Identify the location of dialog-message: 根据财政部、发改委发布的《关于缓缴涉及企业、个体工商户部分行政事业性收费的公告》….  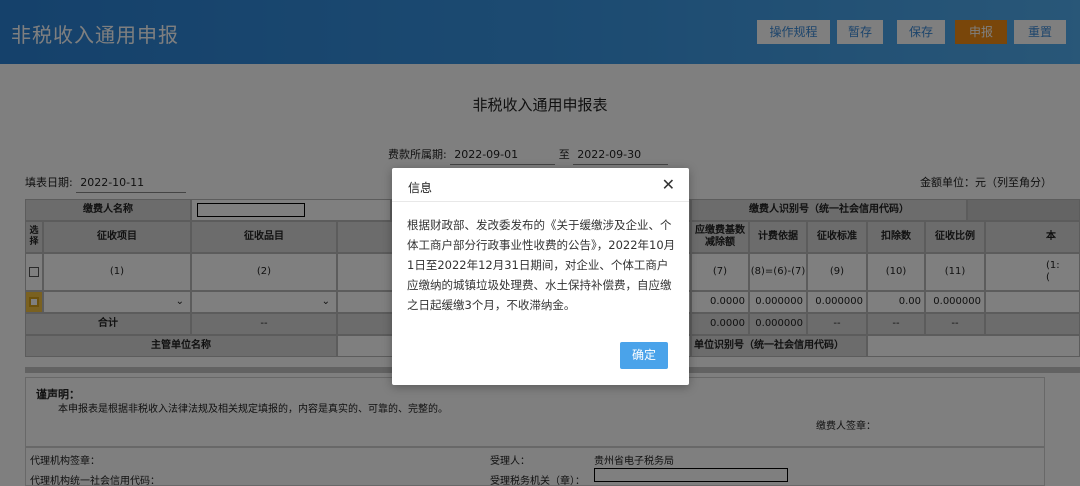
(541, 265).